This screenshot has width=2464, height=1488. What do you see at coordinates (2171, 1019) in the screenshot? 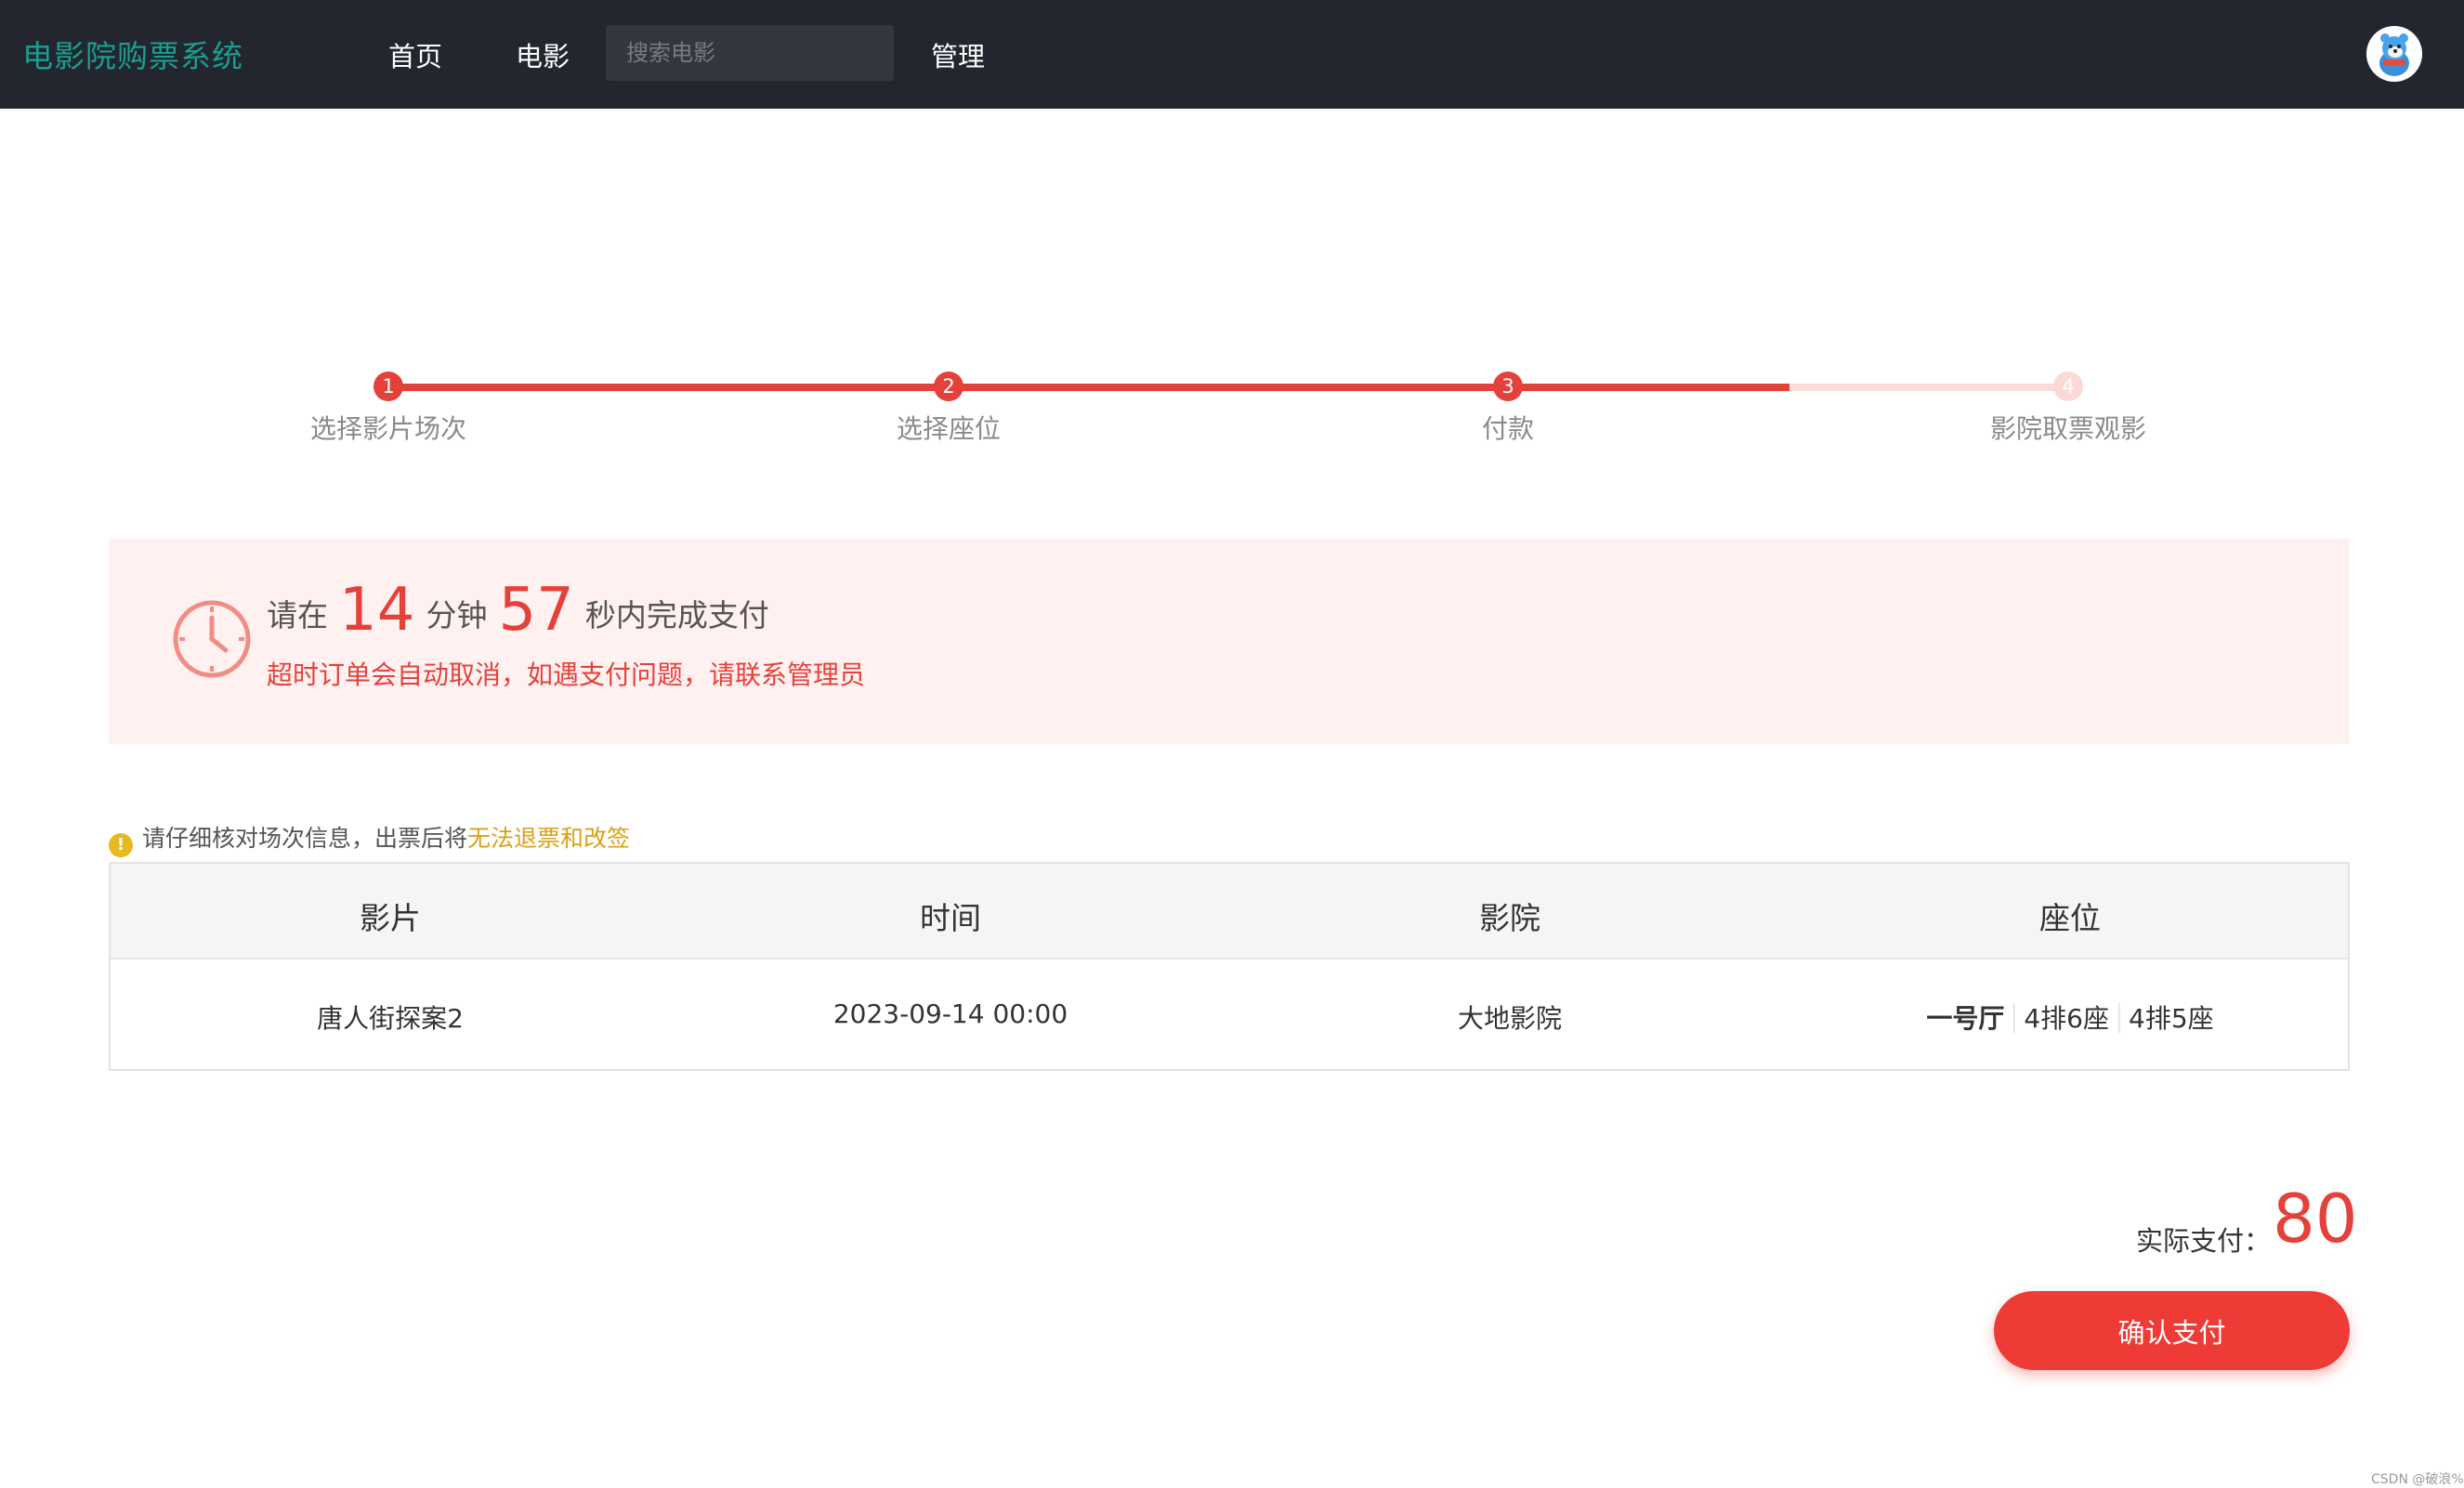
I see `seat-2: 4排5座` at bounding box center [2171, 1019].